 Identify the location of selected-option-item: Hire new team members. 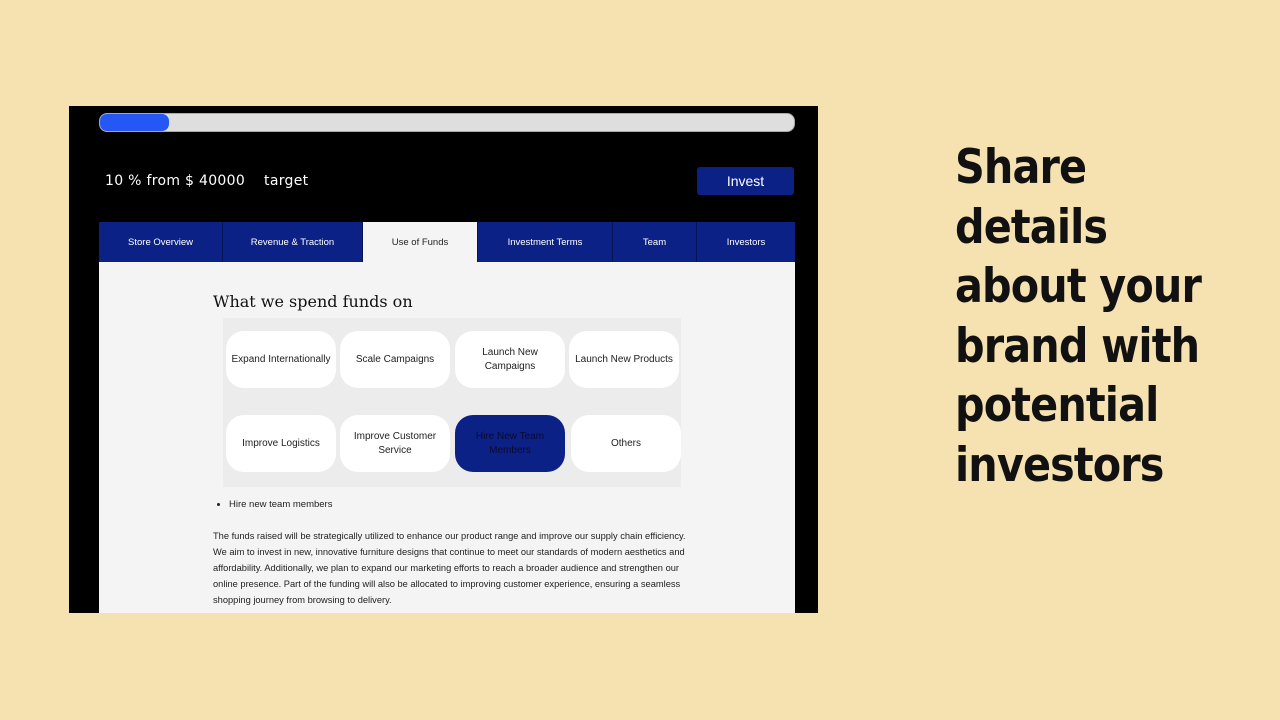
(280, 504).